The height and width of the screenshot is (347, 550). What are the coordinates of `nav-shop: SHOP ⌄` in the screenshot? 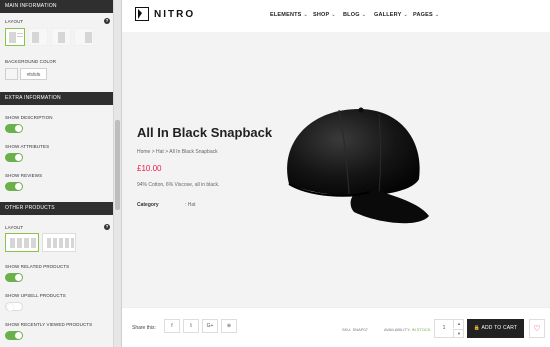 It's located at (324, 15).